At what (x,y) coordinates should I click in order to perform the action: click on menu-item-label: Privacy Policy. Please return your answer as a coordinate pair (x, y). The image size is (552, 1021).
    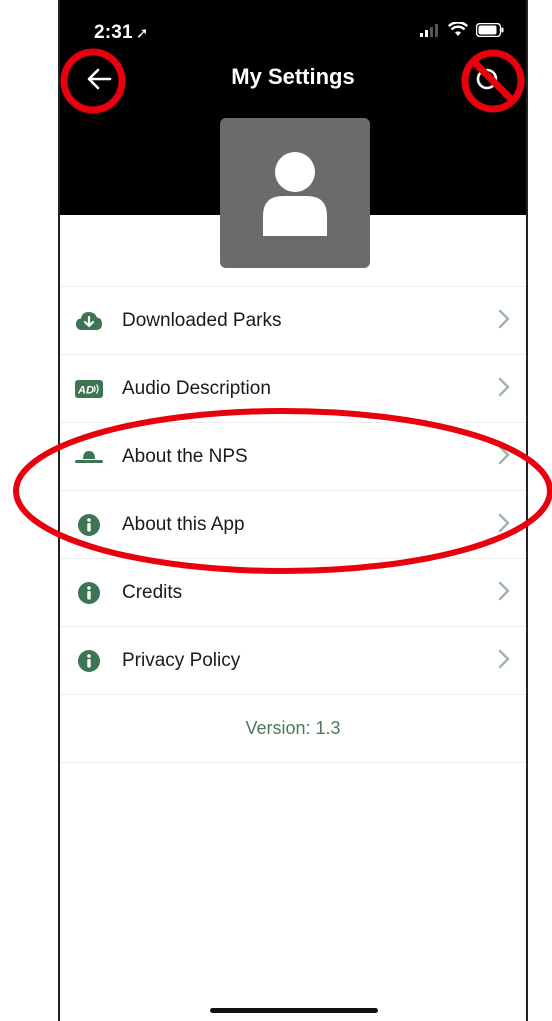
    Looking at the image, I should click on (181, 660).